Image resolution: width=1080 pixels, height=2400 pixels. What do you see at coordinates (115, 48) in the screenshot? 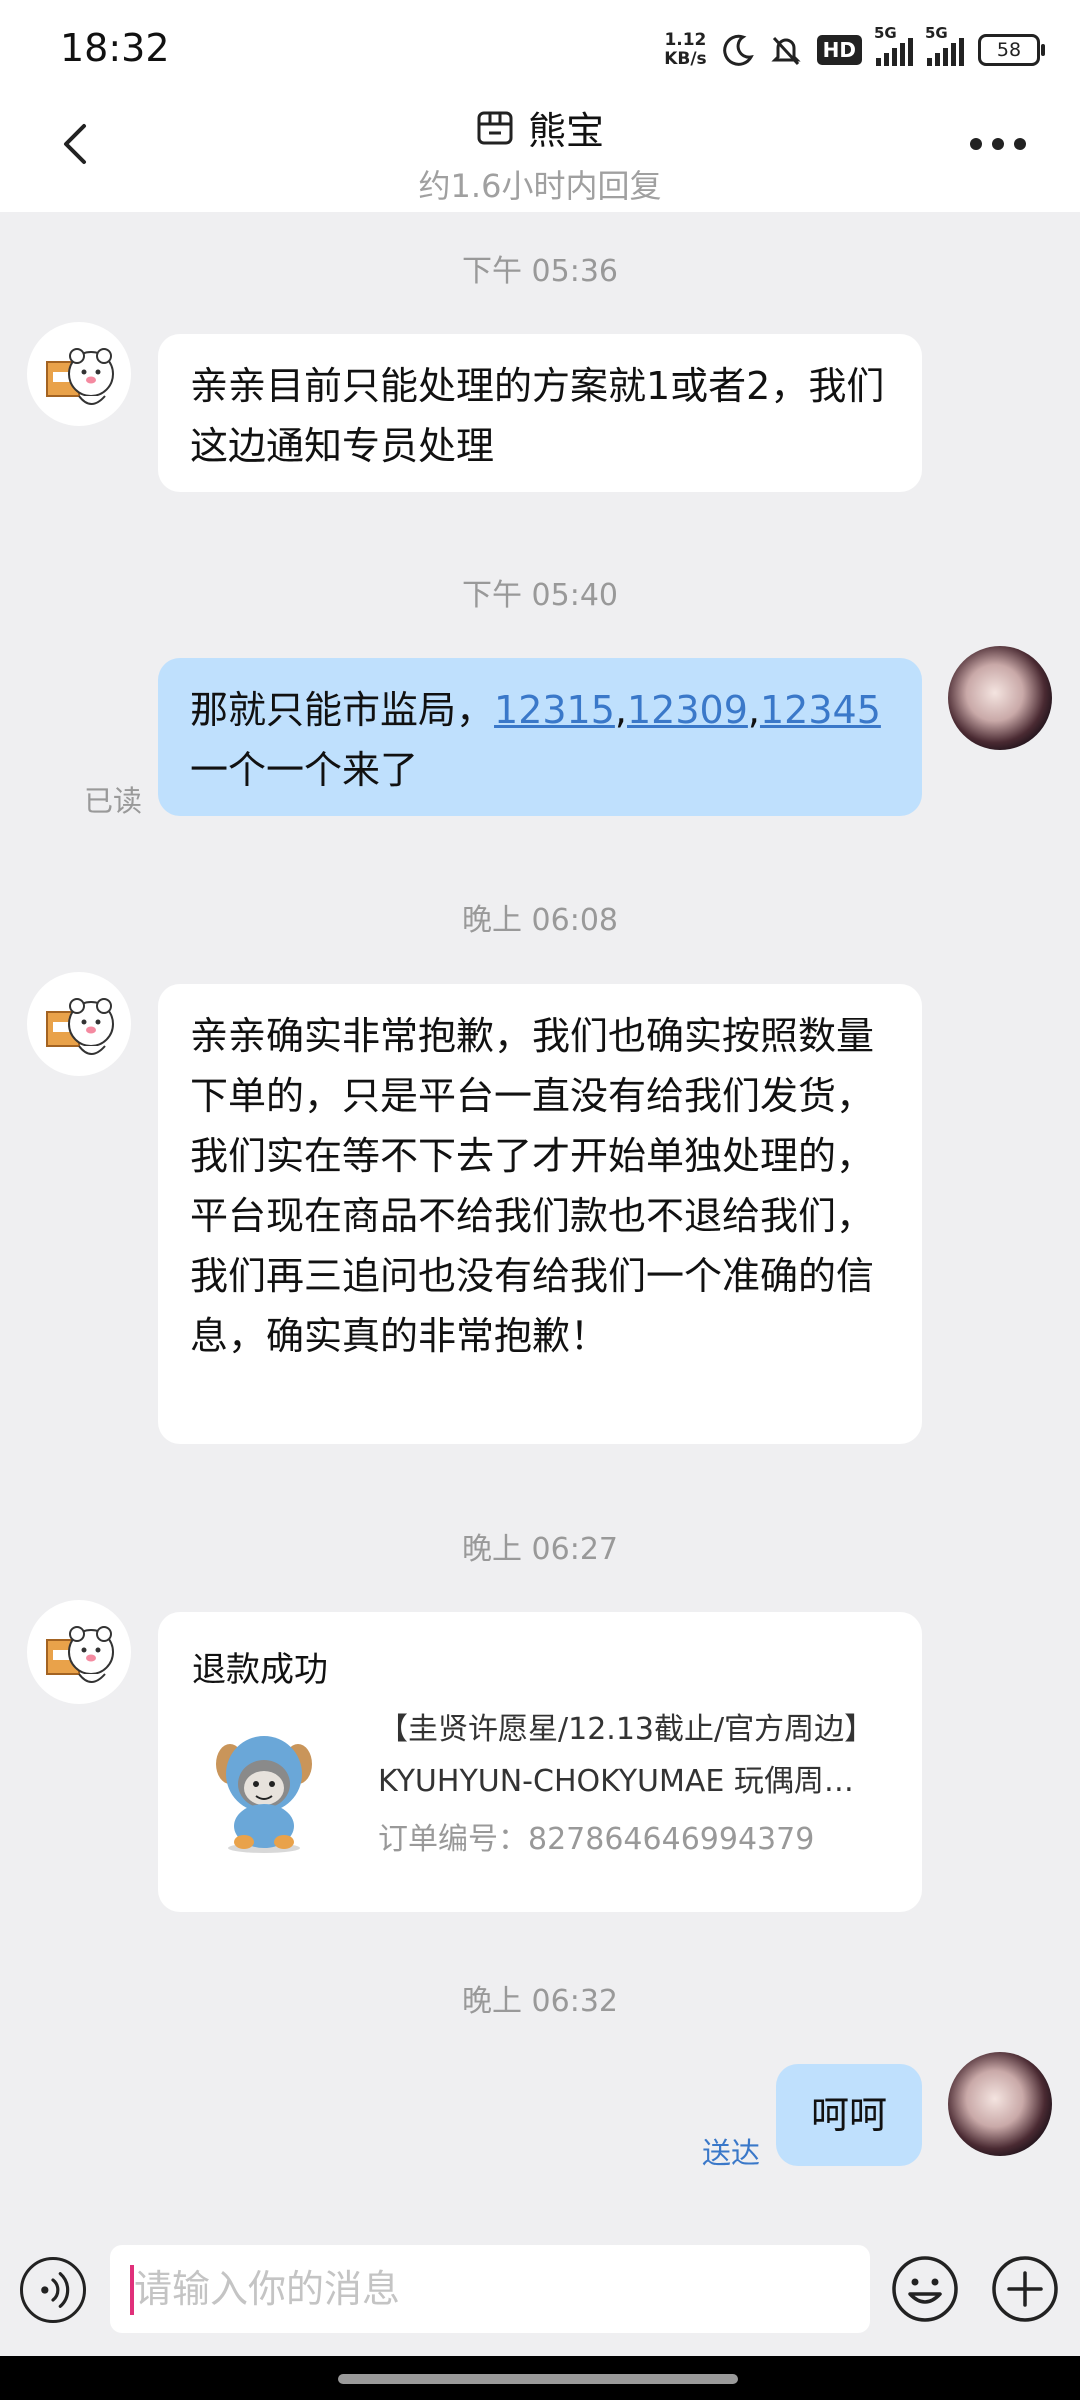
I see `status-time: 18:32` at bounding box center [115, 48].